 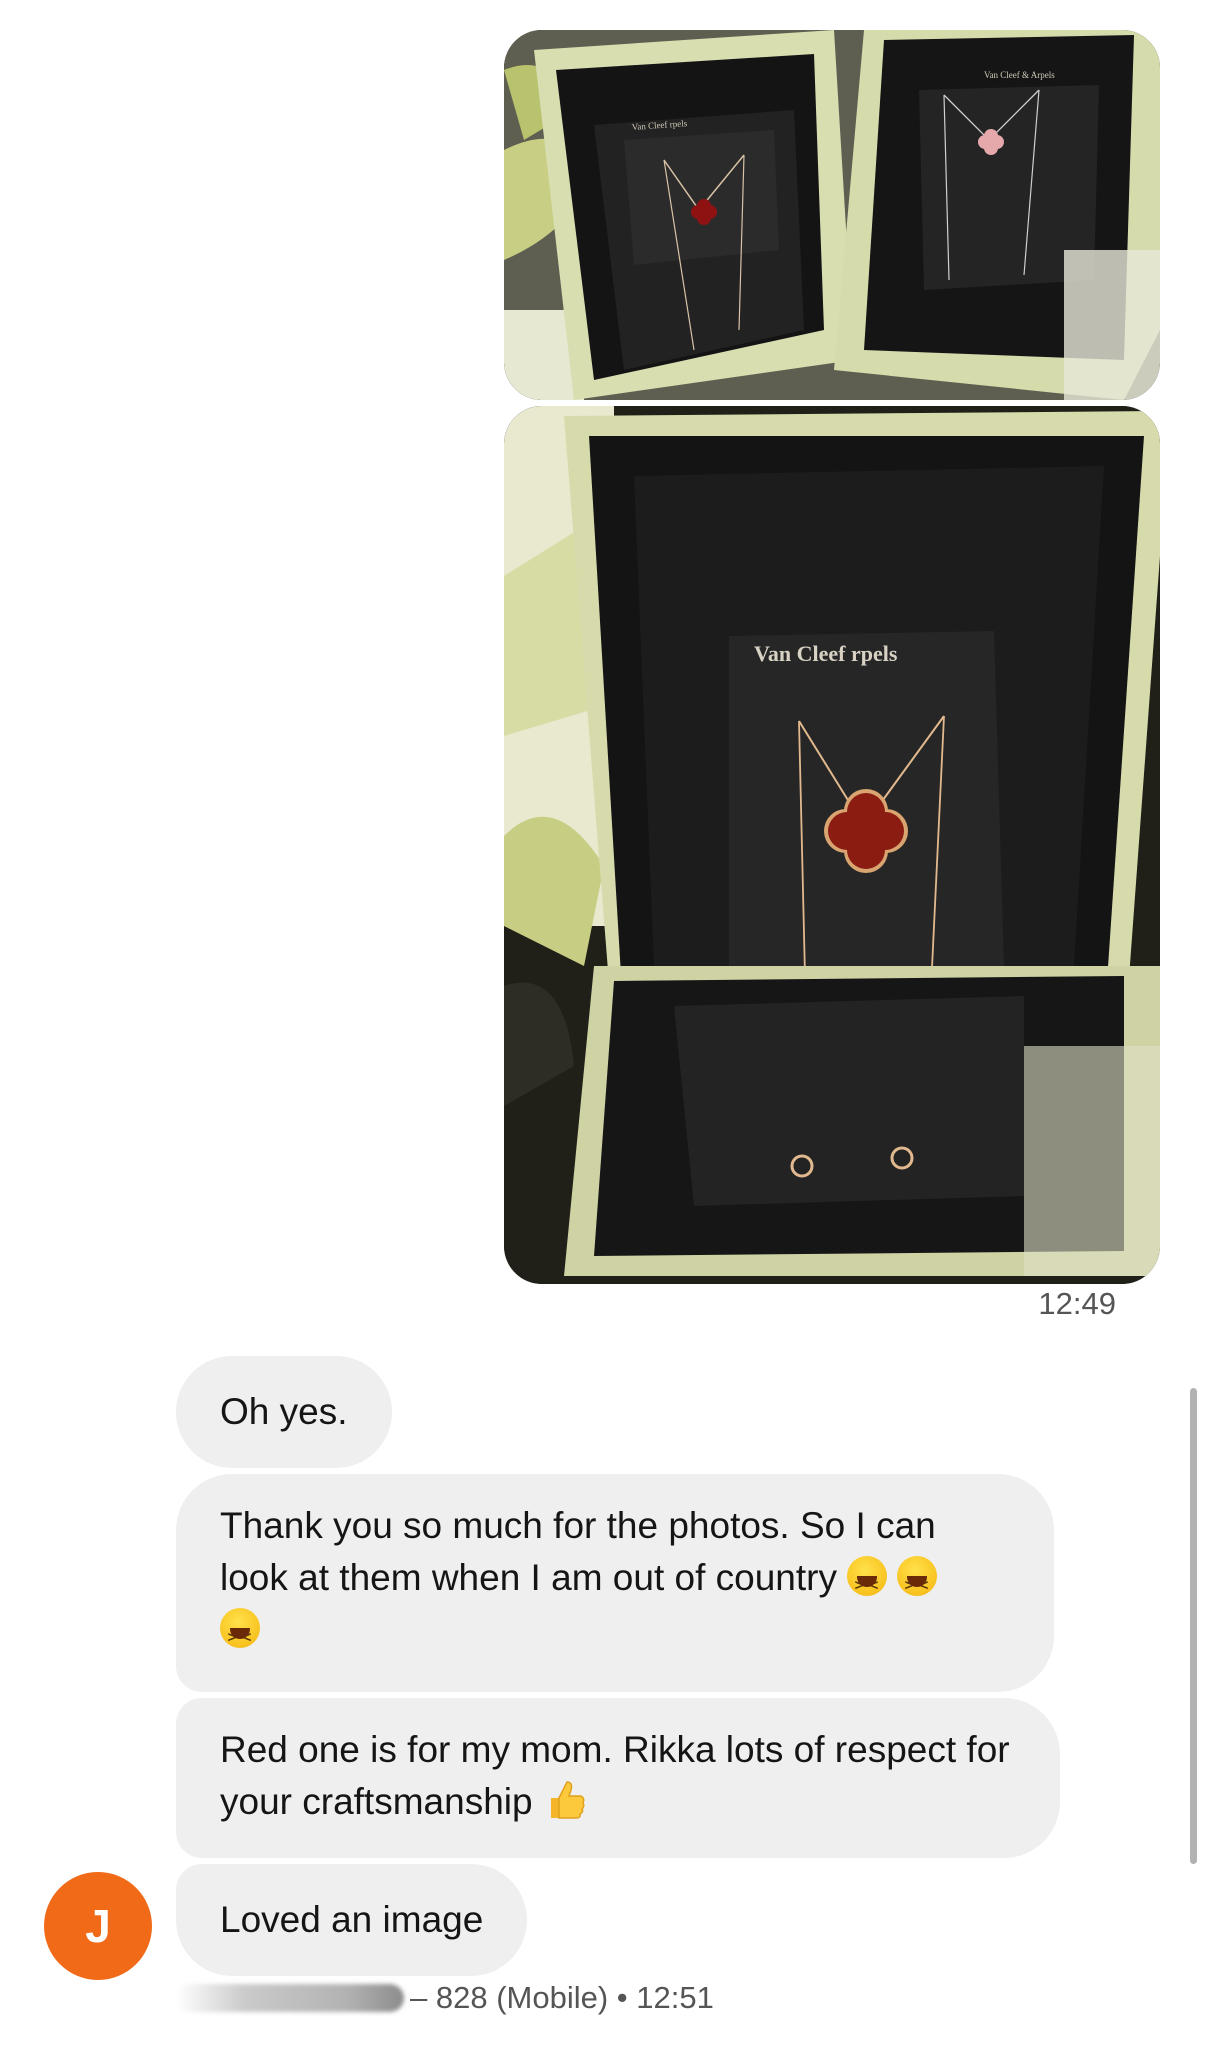 I want to click on sent-photo-two-boxes: Van Cleef rpels Van Cleef & Arpels, so click(x=832, y=215).